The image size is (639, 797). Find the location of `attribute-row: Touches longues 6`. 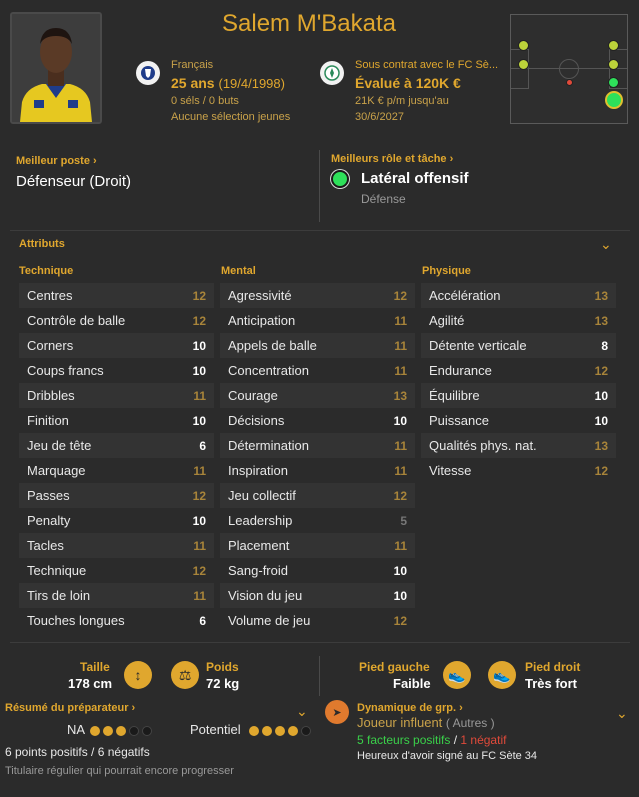

attribute-row: Touches longues 6 is located at coordinates (116, 620).